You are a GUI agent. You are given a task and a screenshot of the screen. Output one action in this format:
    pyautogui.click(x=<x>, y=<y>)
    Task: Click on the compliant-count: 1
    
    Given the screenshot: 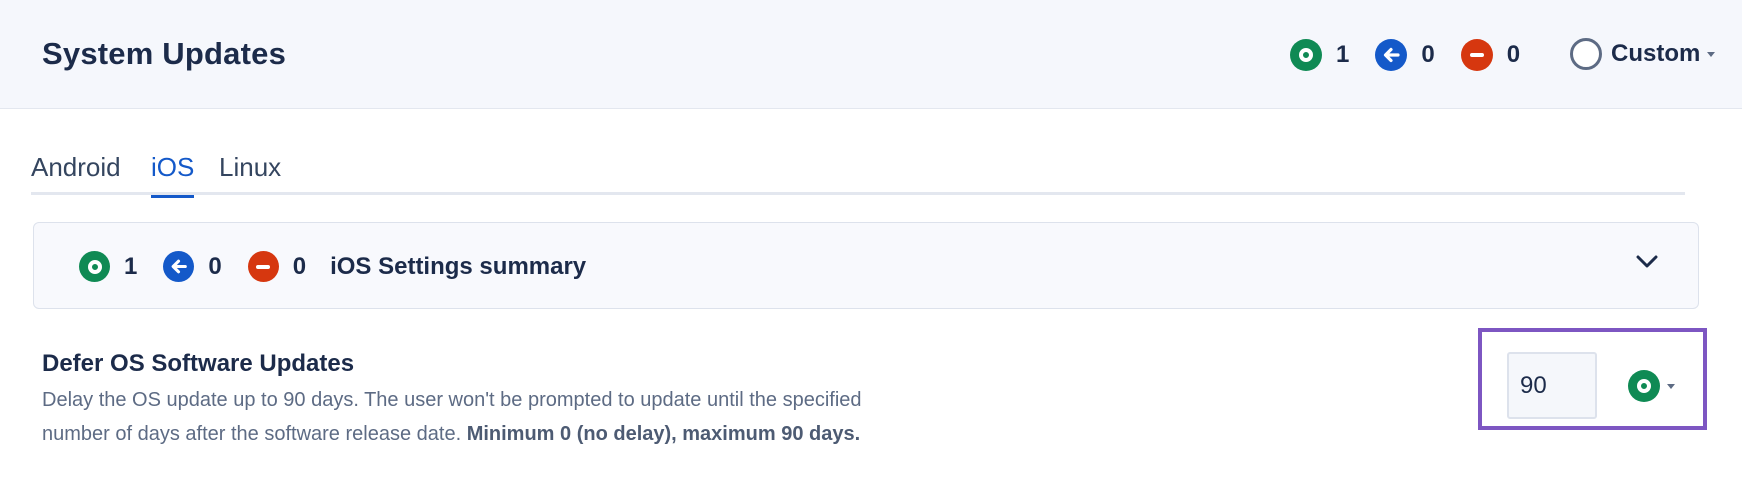 What is the action you would take?
    pyautogui.click(x=1343, y=54)
    